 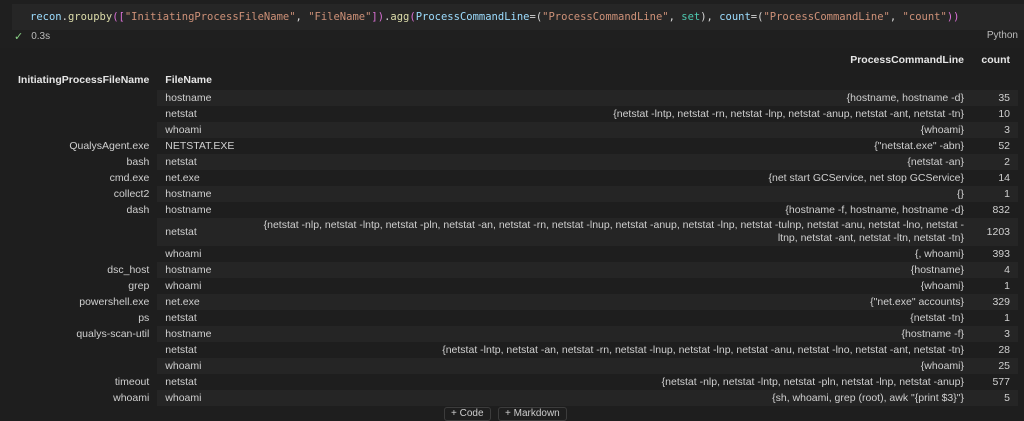 I want to click on table-row: grep whoami {whoami} 1, so click(x=514, y=286).